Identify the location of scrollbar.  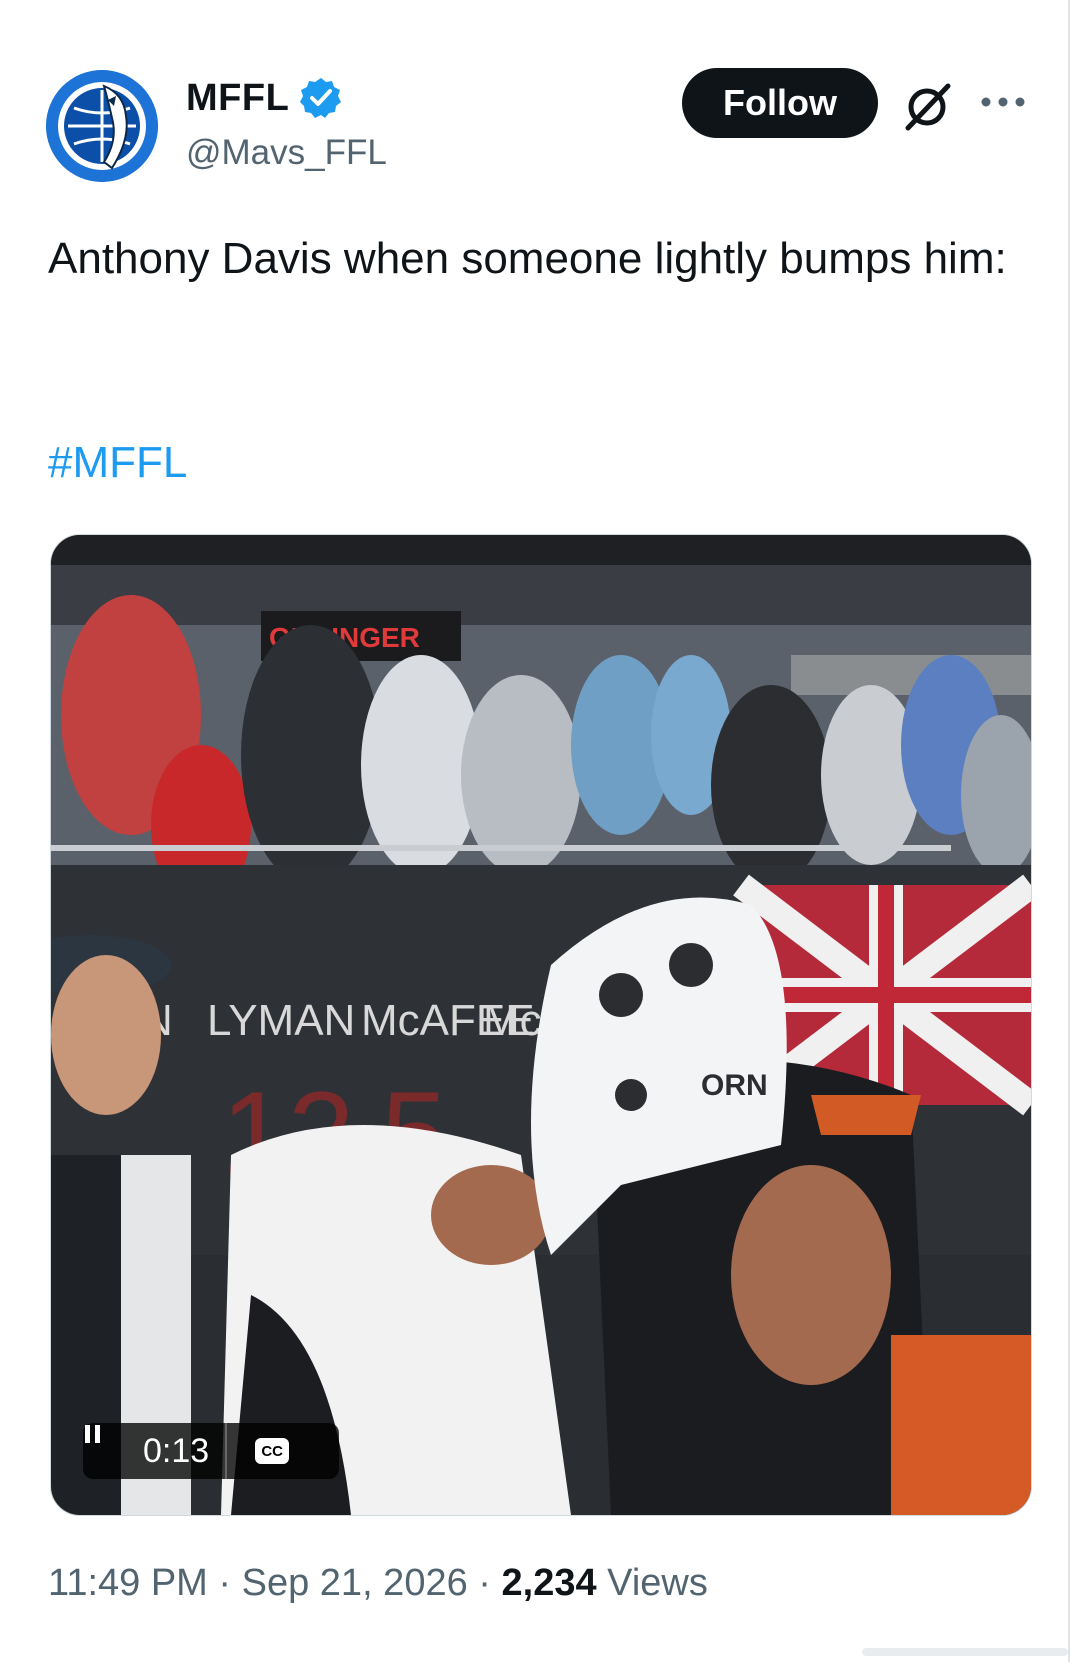
(965, 1652).